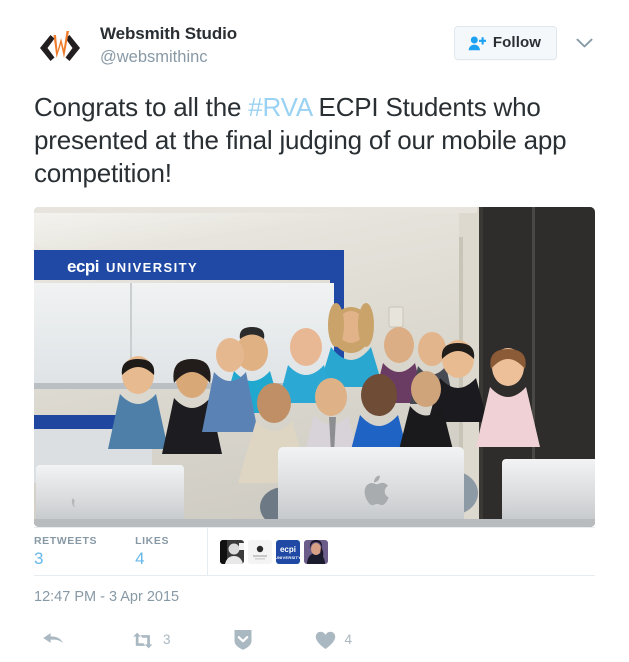  I want to click on chevron-down-icon, so click(584, 42).